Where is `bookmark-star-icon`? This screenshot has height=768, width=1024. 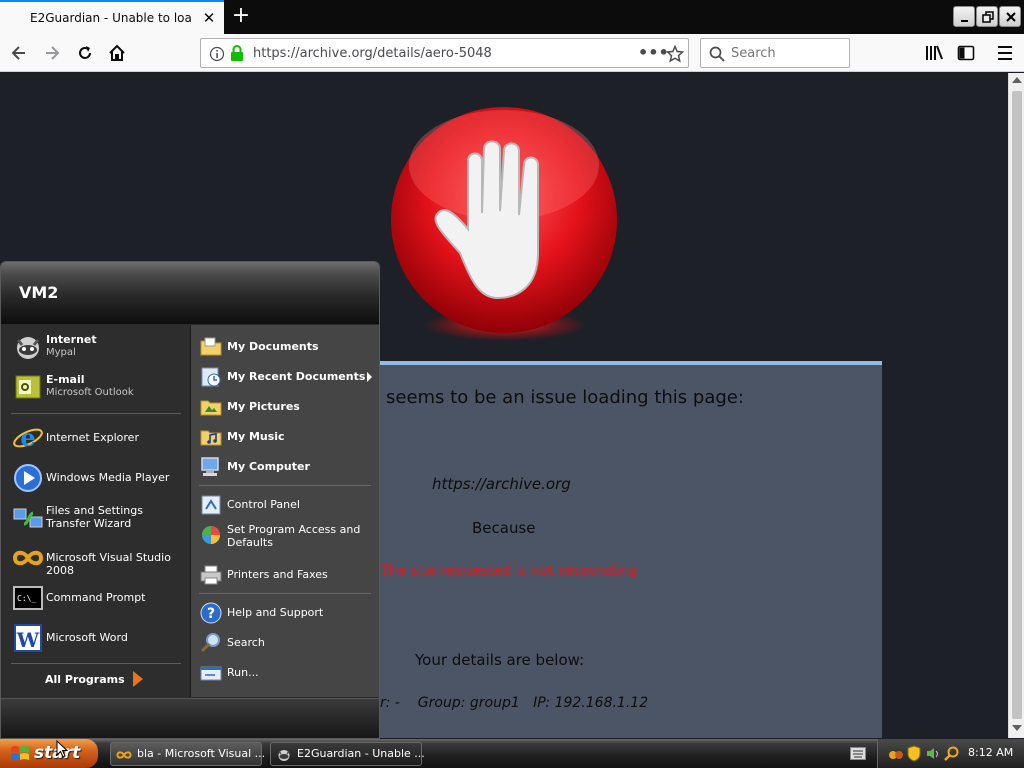 bookmark-star-icon is located at coordinates (675, 54).